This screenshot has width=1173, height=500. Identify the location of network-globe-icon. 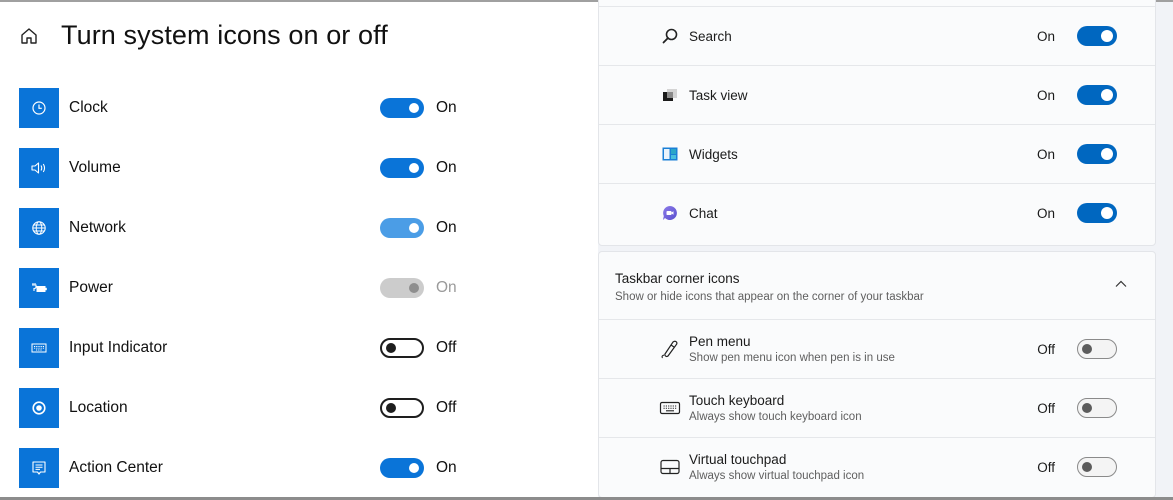
(39, 228).